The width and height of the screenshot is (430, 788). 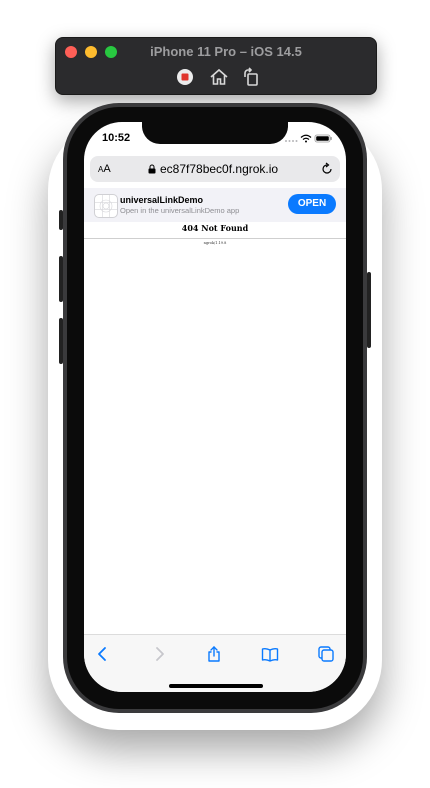 What do you see at coordinates (326, 654) in the screenshot?
I see `tabs-icon` at bounding box center [326, 654].